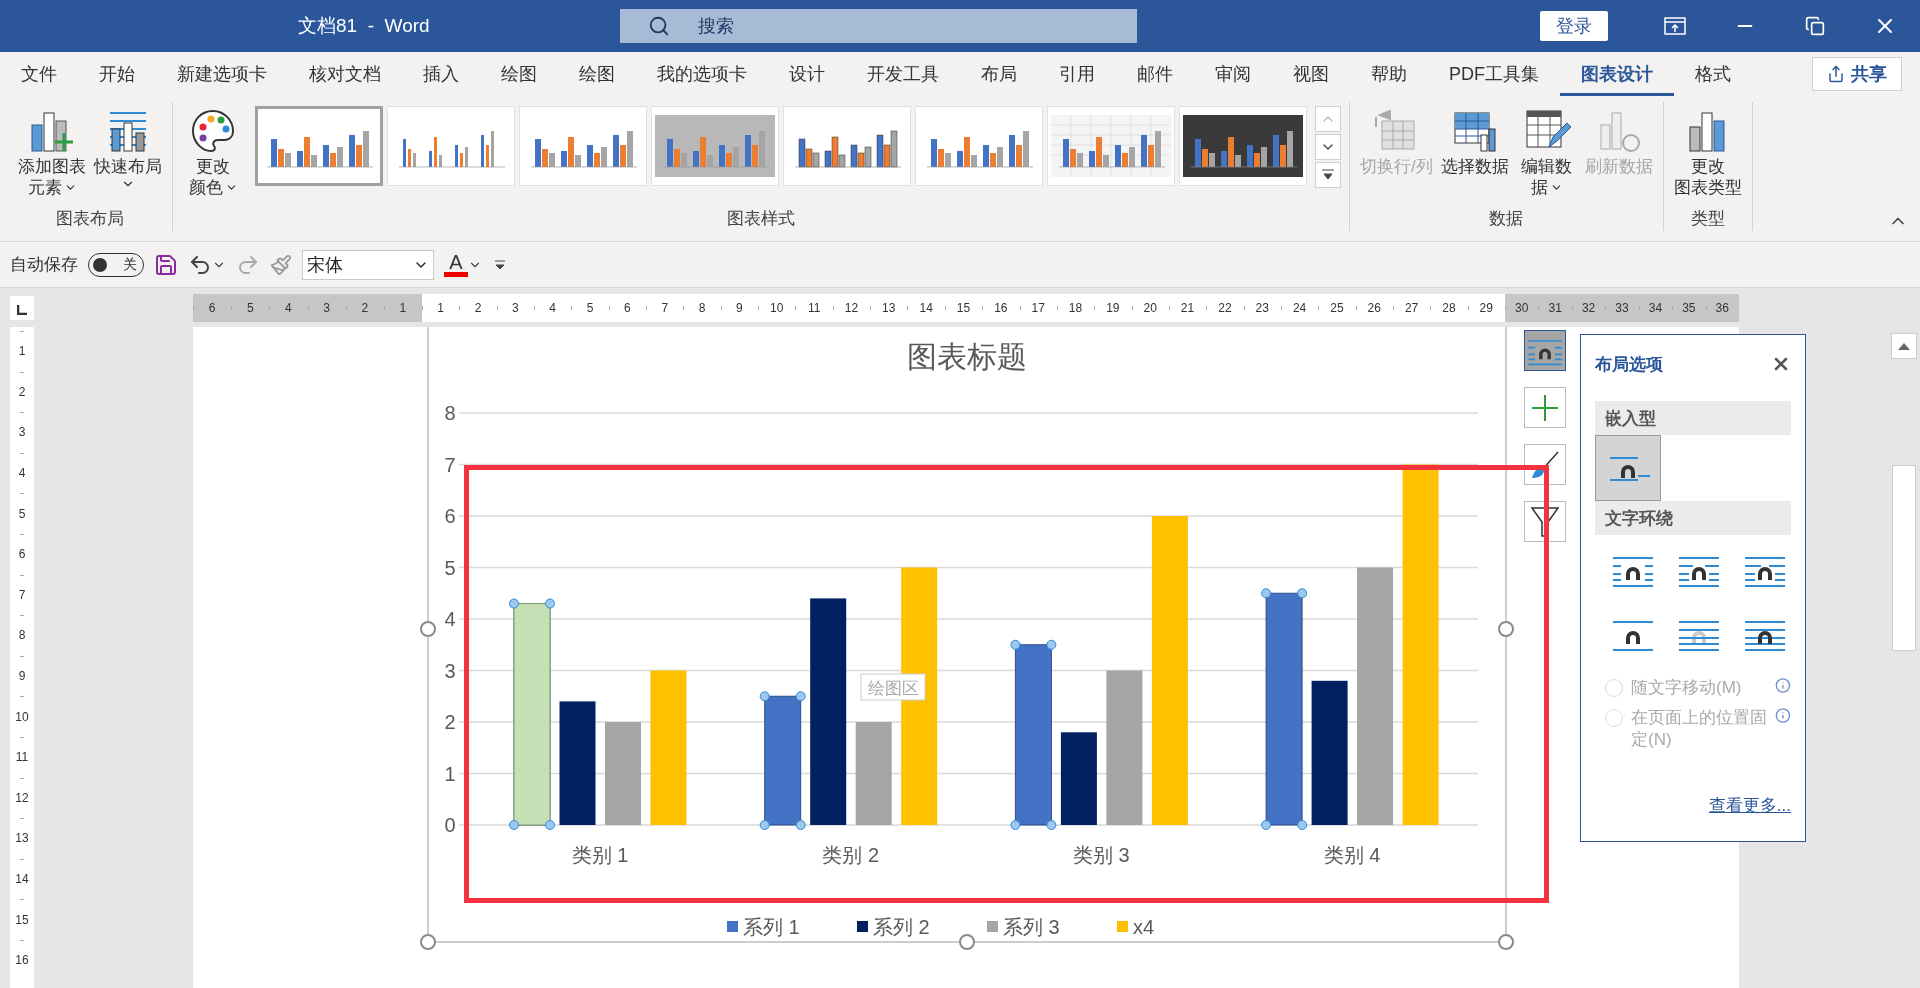  Describe the element at coordinates (1546, 154) in the screenshot. I see `ribbon-button: 编辑数 据` at that location.